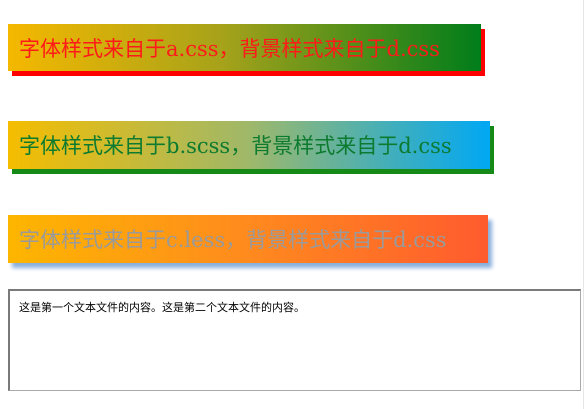 This screenshot has height=409, width=586. I want to click on style-box-b-text: 字体样式来自于b.scss，背景样式来自于d.css, so click(235, 146).